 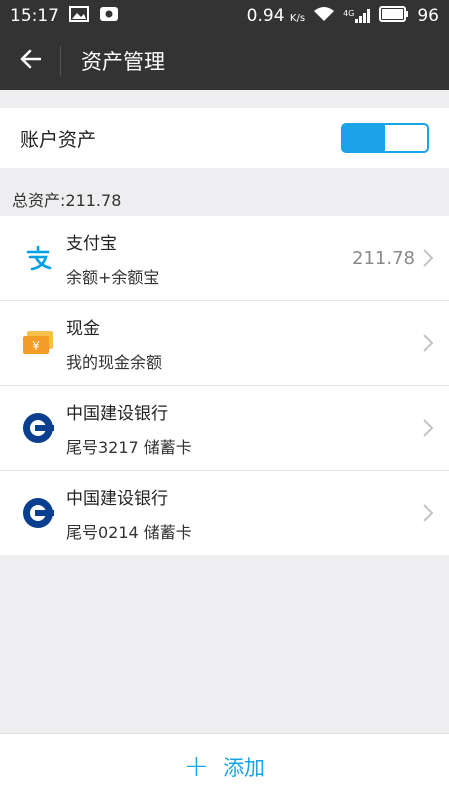 I want to click on back-arrow-icon, so click(x=30, y=61).